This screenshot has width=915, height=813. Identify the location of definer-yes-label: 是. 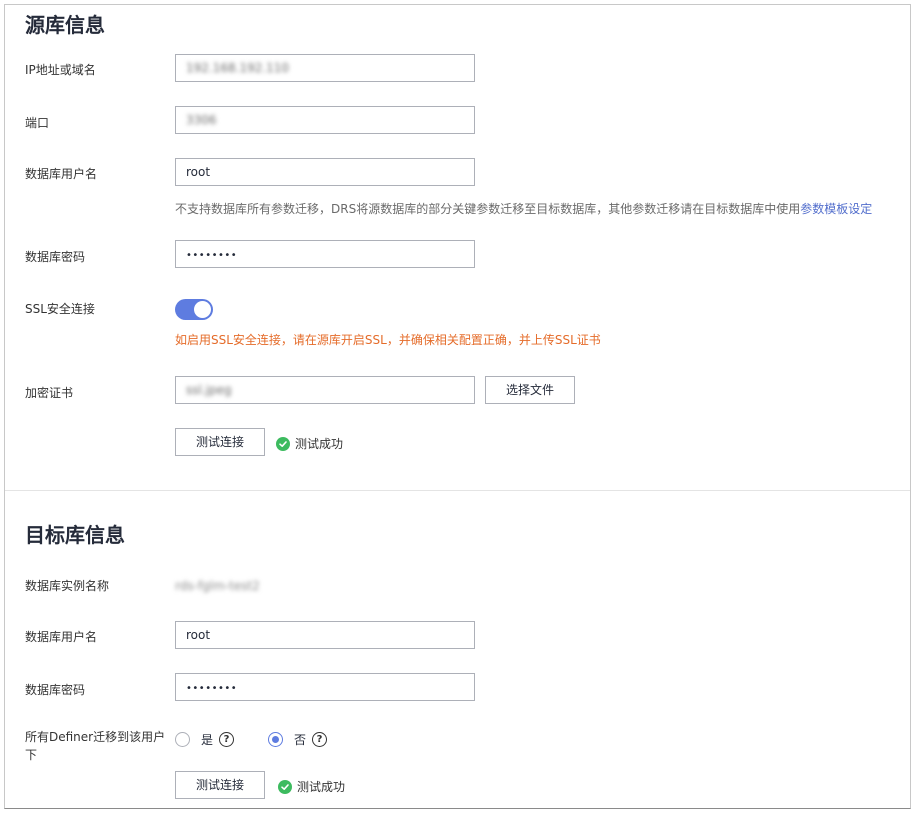
(207, 739).